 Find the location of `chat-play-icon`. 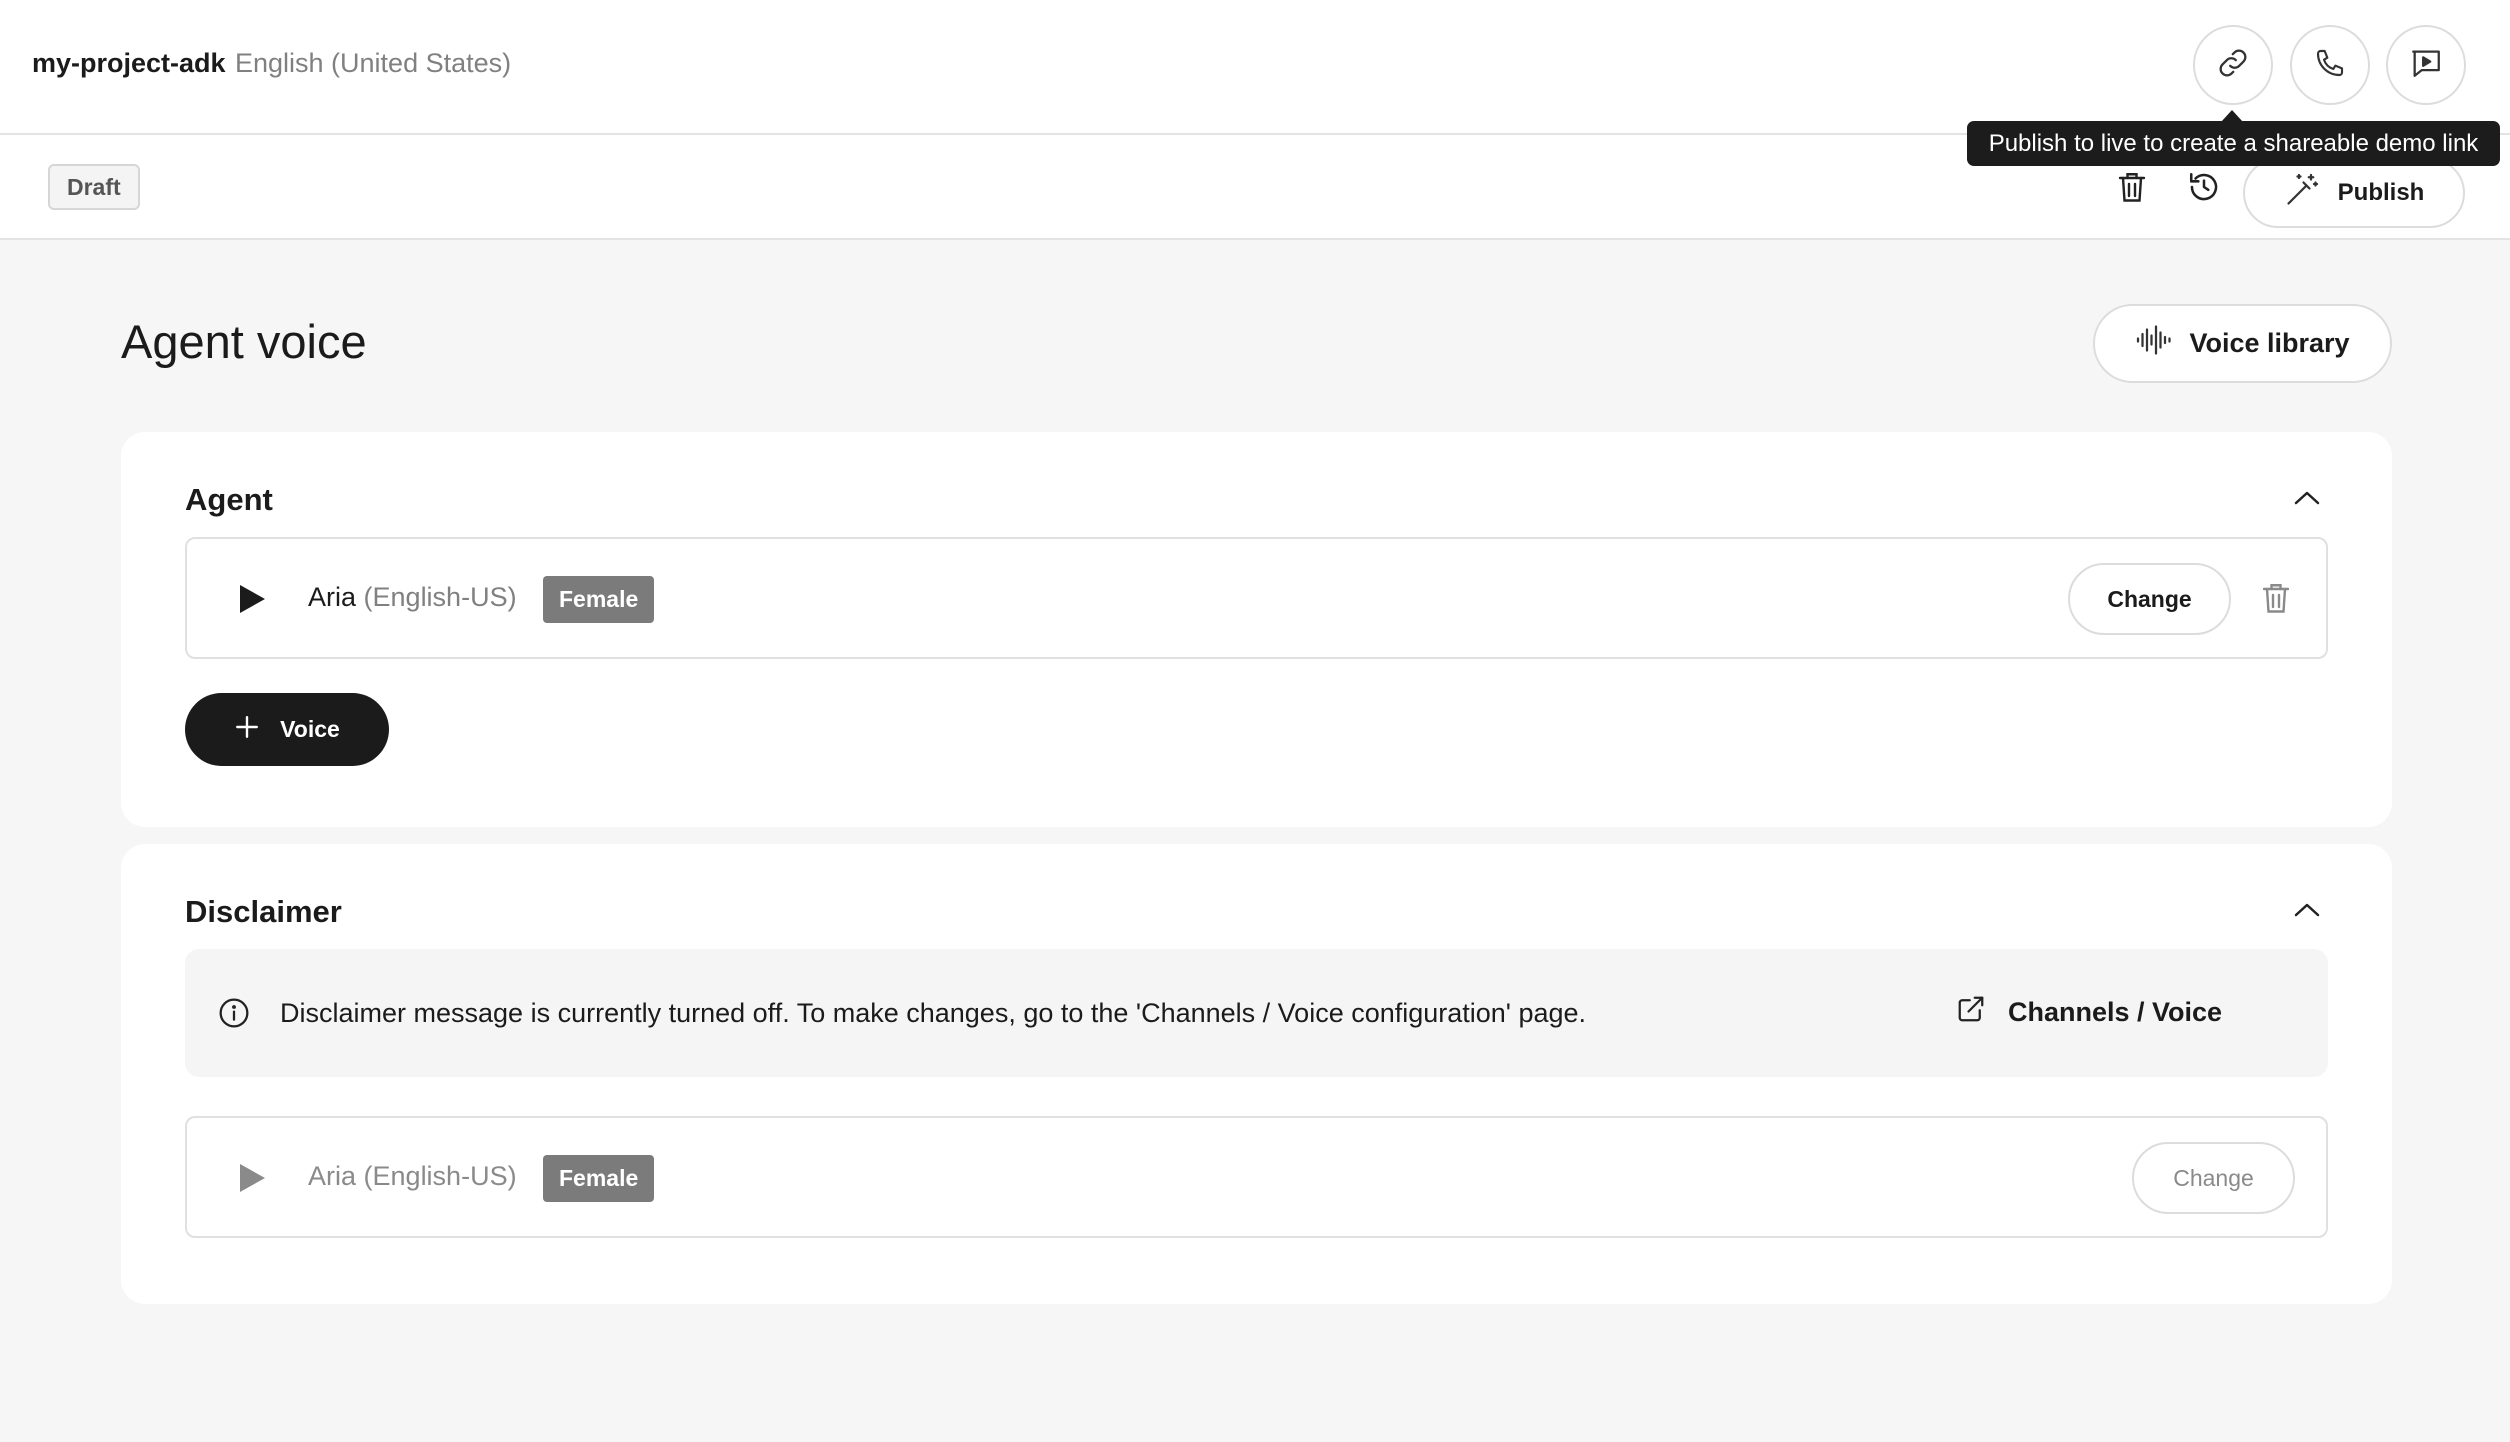

chat-play-icon is located at coordinates (2426, 65).